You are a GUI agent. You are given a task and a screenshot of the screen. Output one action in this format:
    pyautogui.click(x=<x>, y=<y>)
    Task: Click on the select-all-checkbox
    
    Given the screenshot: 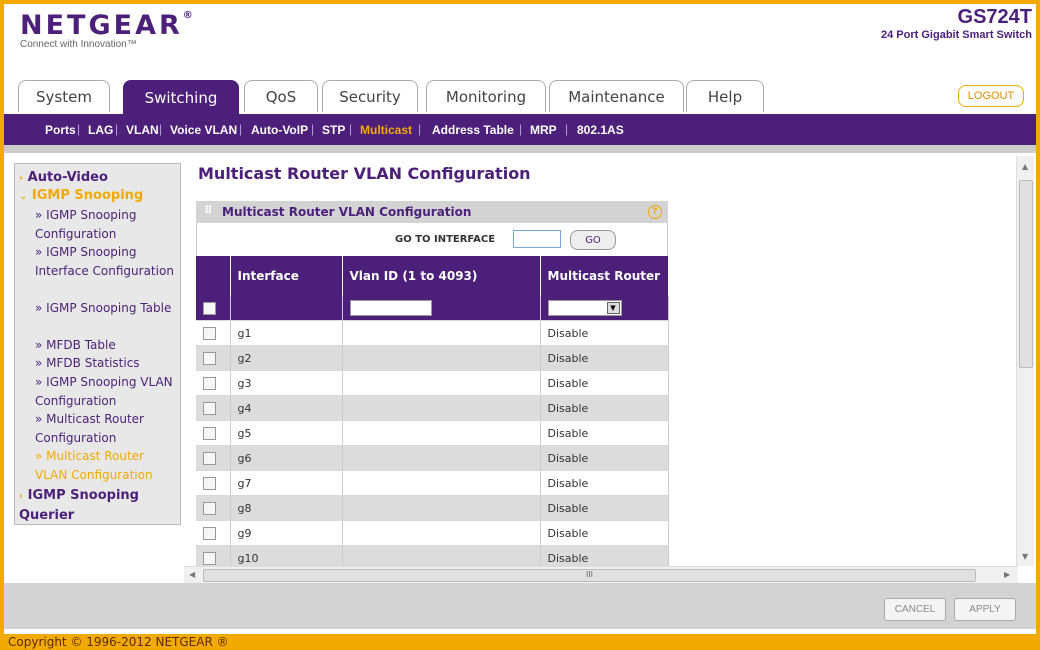 What is the action you would take?
    pyautogui.click(x=209, y=308)
    